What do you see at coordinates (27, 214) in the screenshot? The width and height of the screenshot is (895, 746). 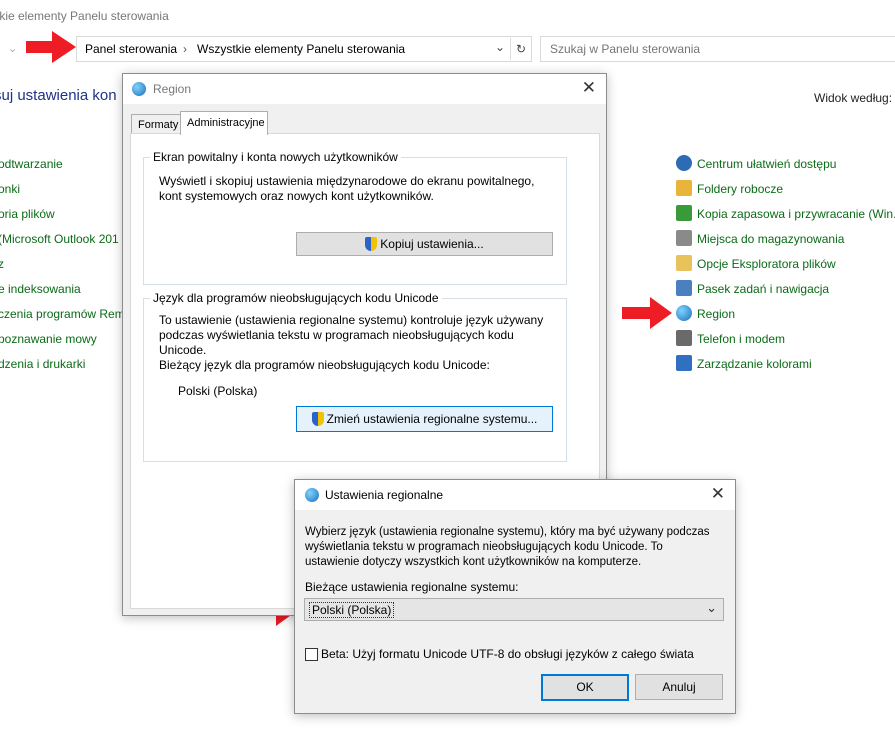 I see `left-item-3: oria plików` at bounding box center [27, 214].